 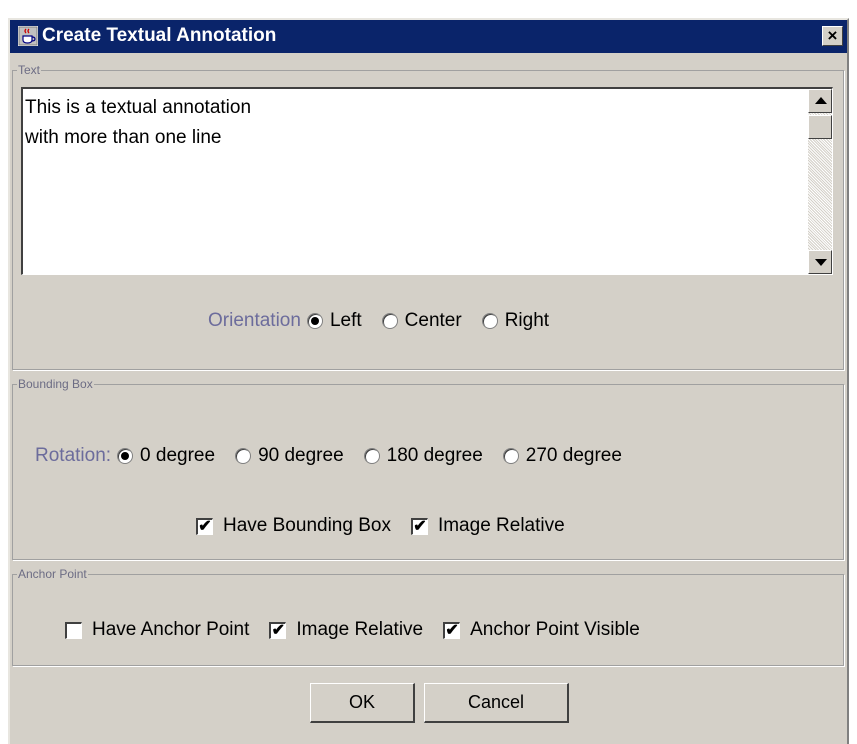 I want to click on scroll-thumb, so click(x=820, y=127).